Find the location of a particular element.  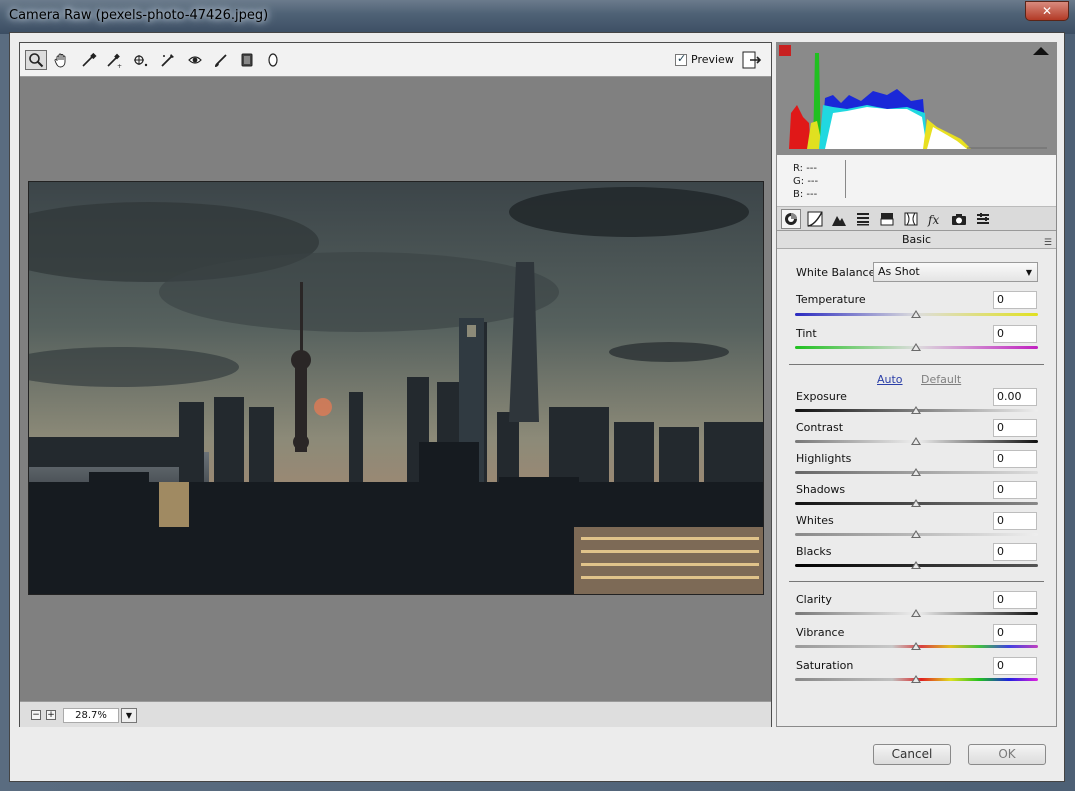

shadows-label: Shadows is located at coordinates (821, 489).